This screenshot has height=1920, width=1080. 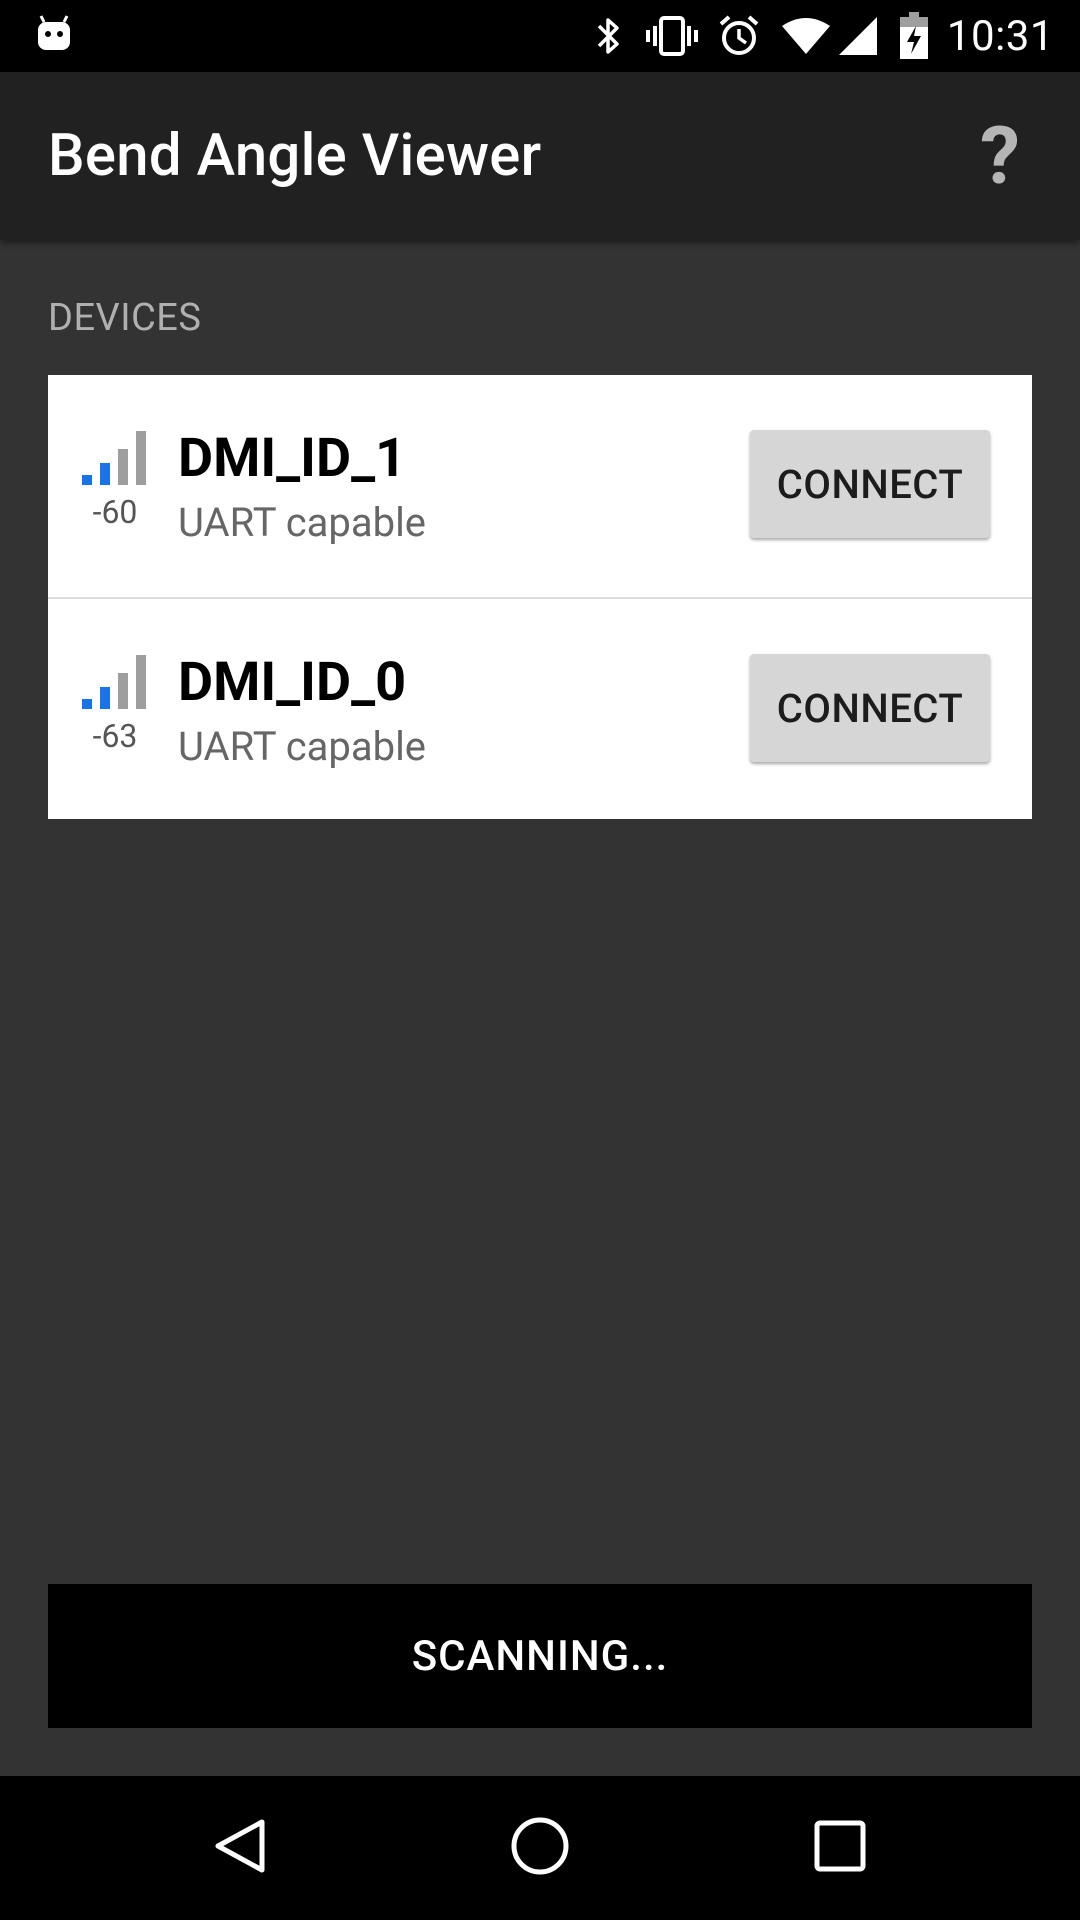 I want to click on bluetooth-icon, so click(x=609, y=36).